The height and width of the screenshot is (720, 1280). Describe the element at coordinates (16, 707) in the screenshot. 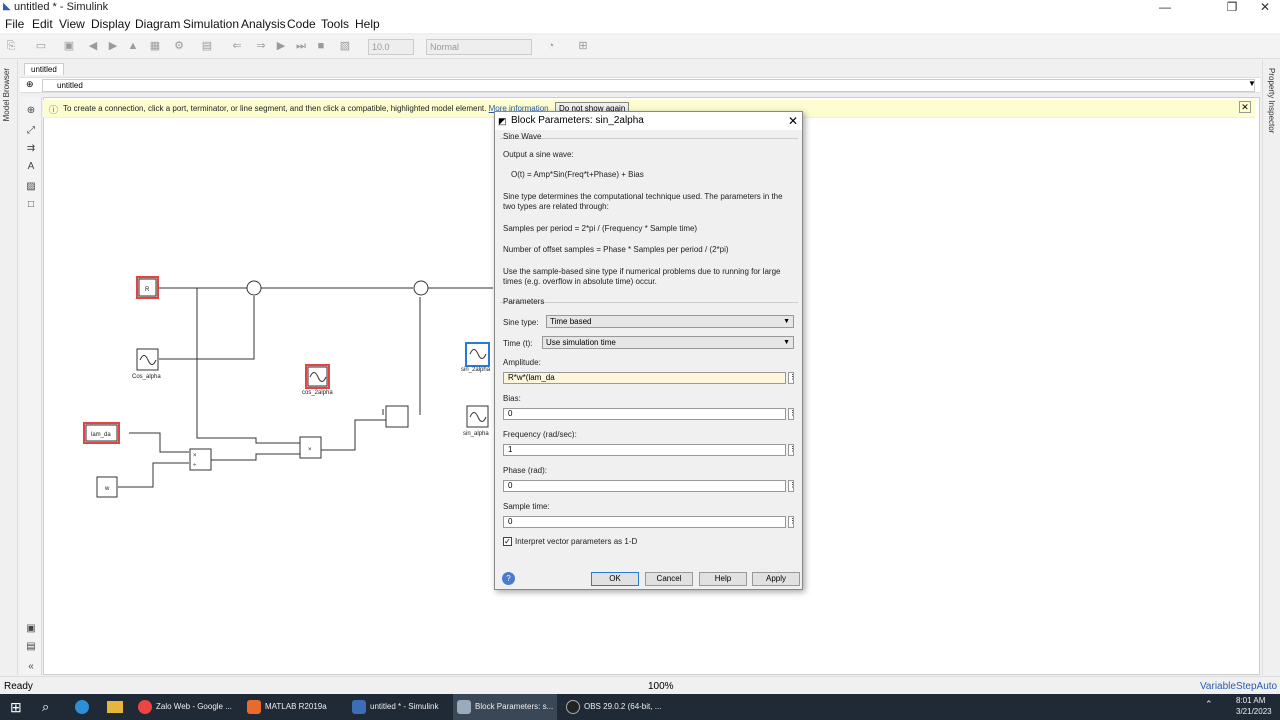

I see `windows-start-icon: ⊞` at that location.